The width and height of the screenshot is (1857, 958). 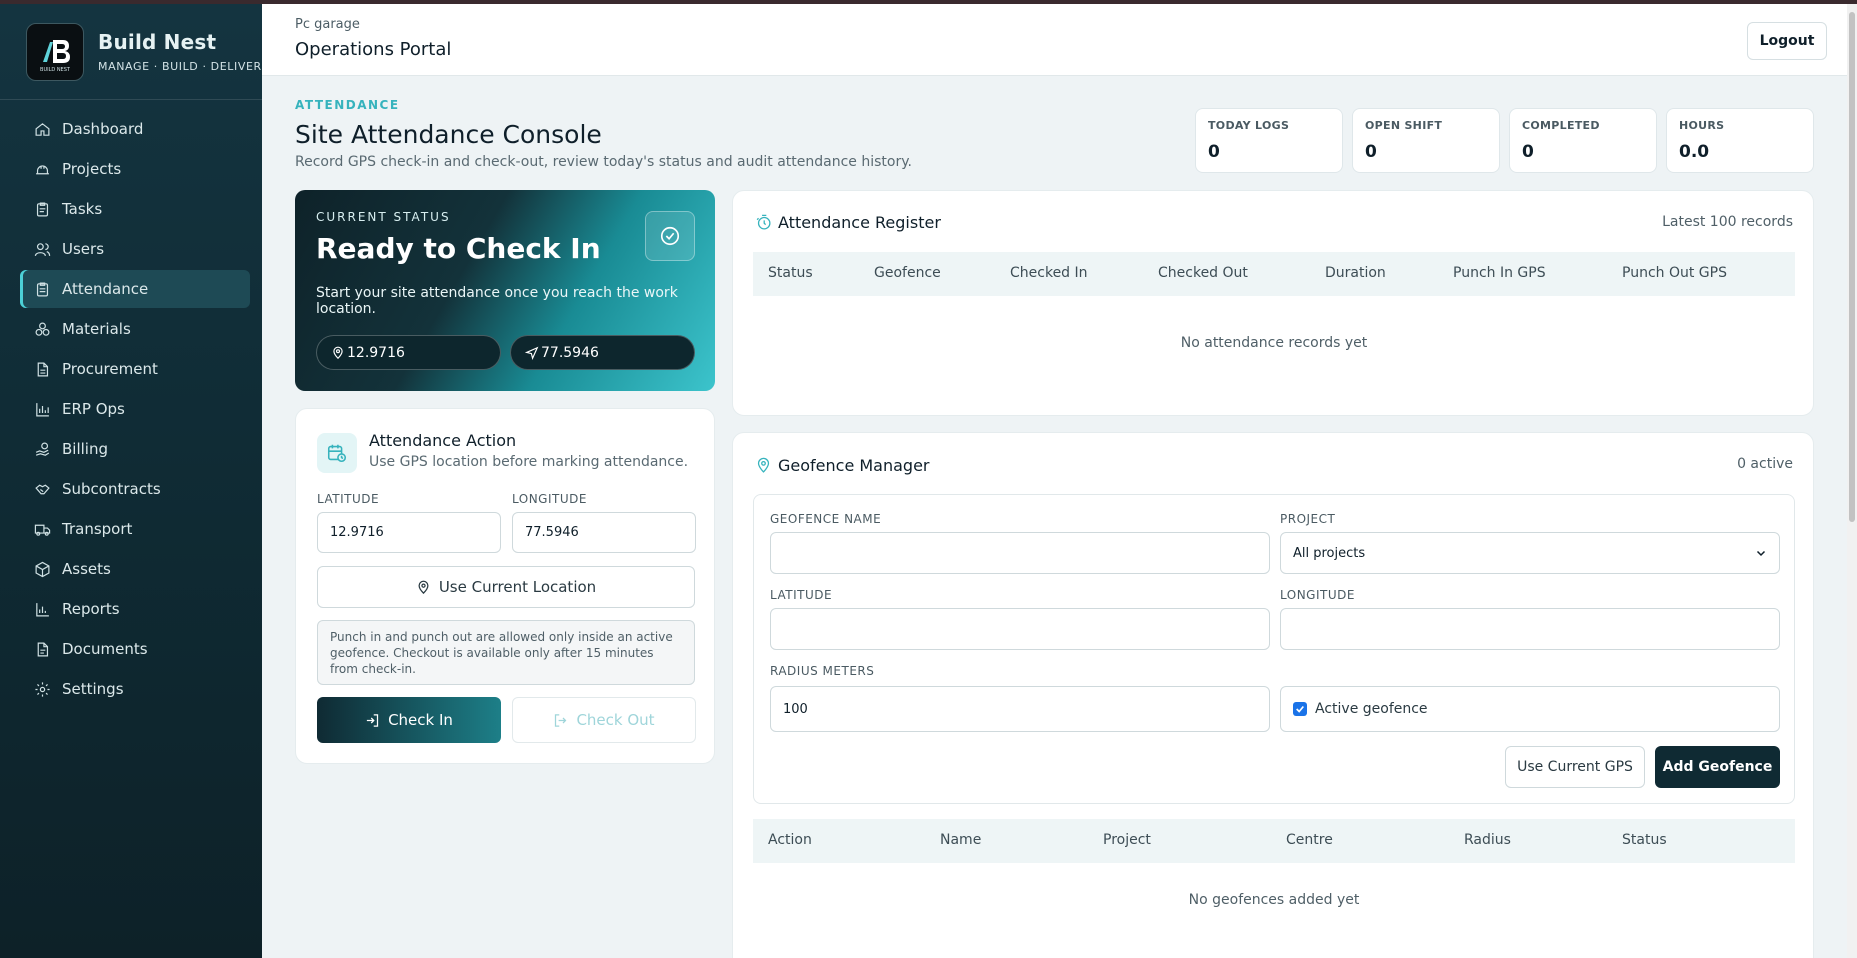 I want to click on org-name: Pc garage, so click(x=327, y=24).